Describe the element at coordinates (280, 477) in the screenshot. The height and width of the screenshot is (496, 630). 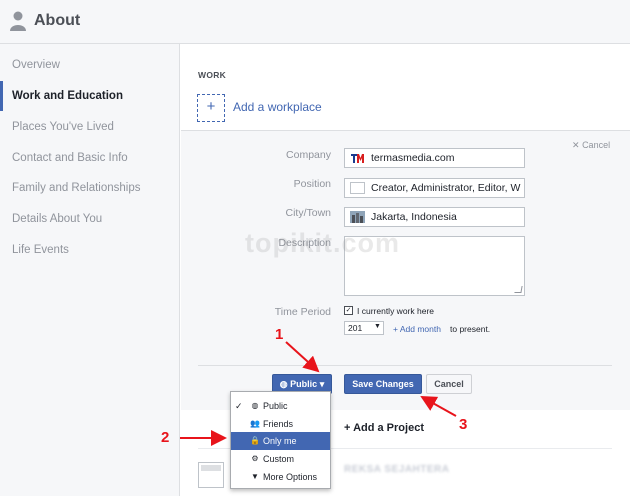
I see `privacy-option-more: ▼ More Options` at that location.